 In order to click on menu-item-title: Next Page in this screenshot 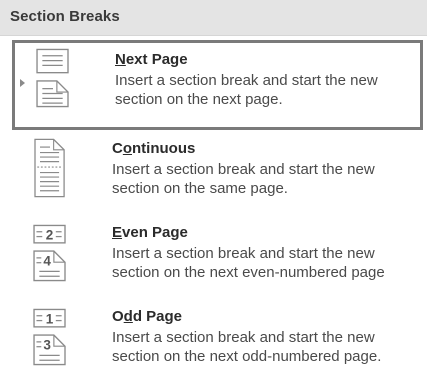, I will do `click(151, 59)`.